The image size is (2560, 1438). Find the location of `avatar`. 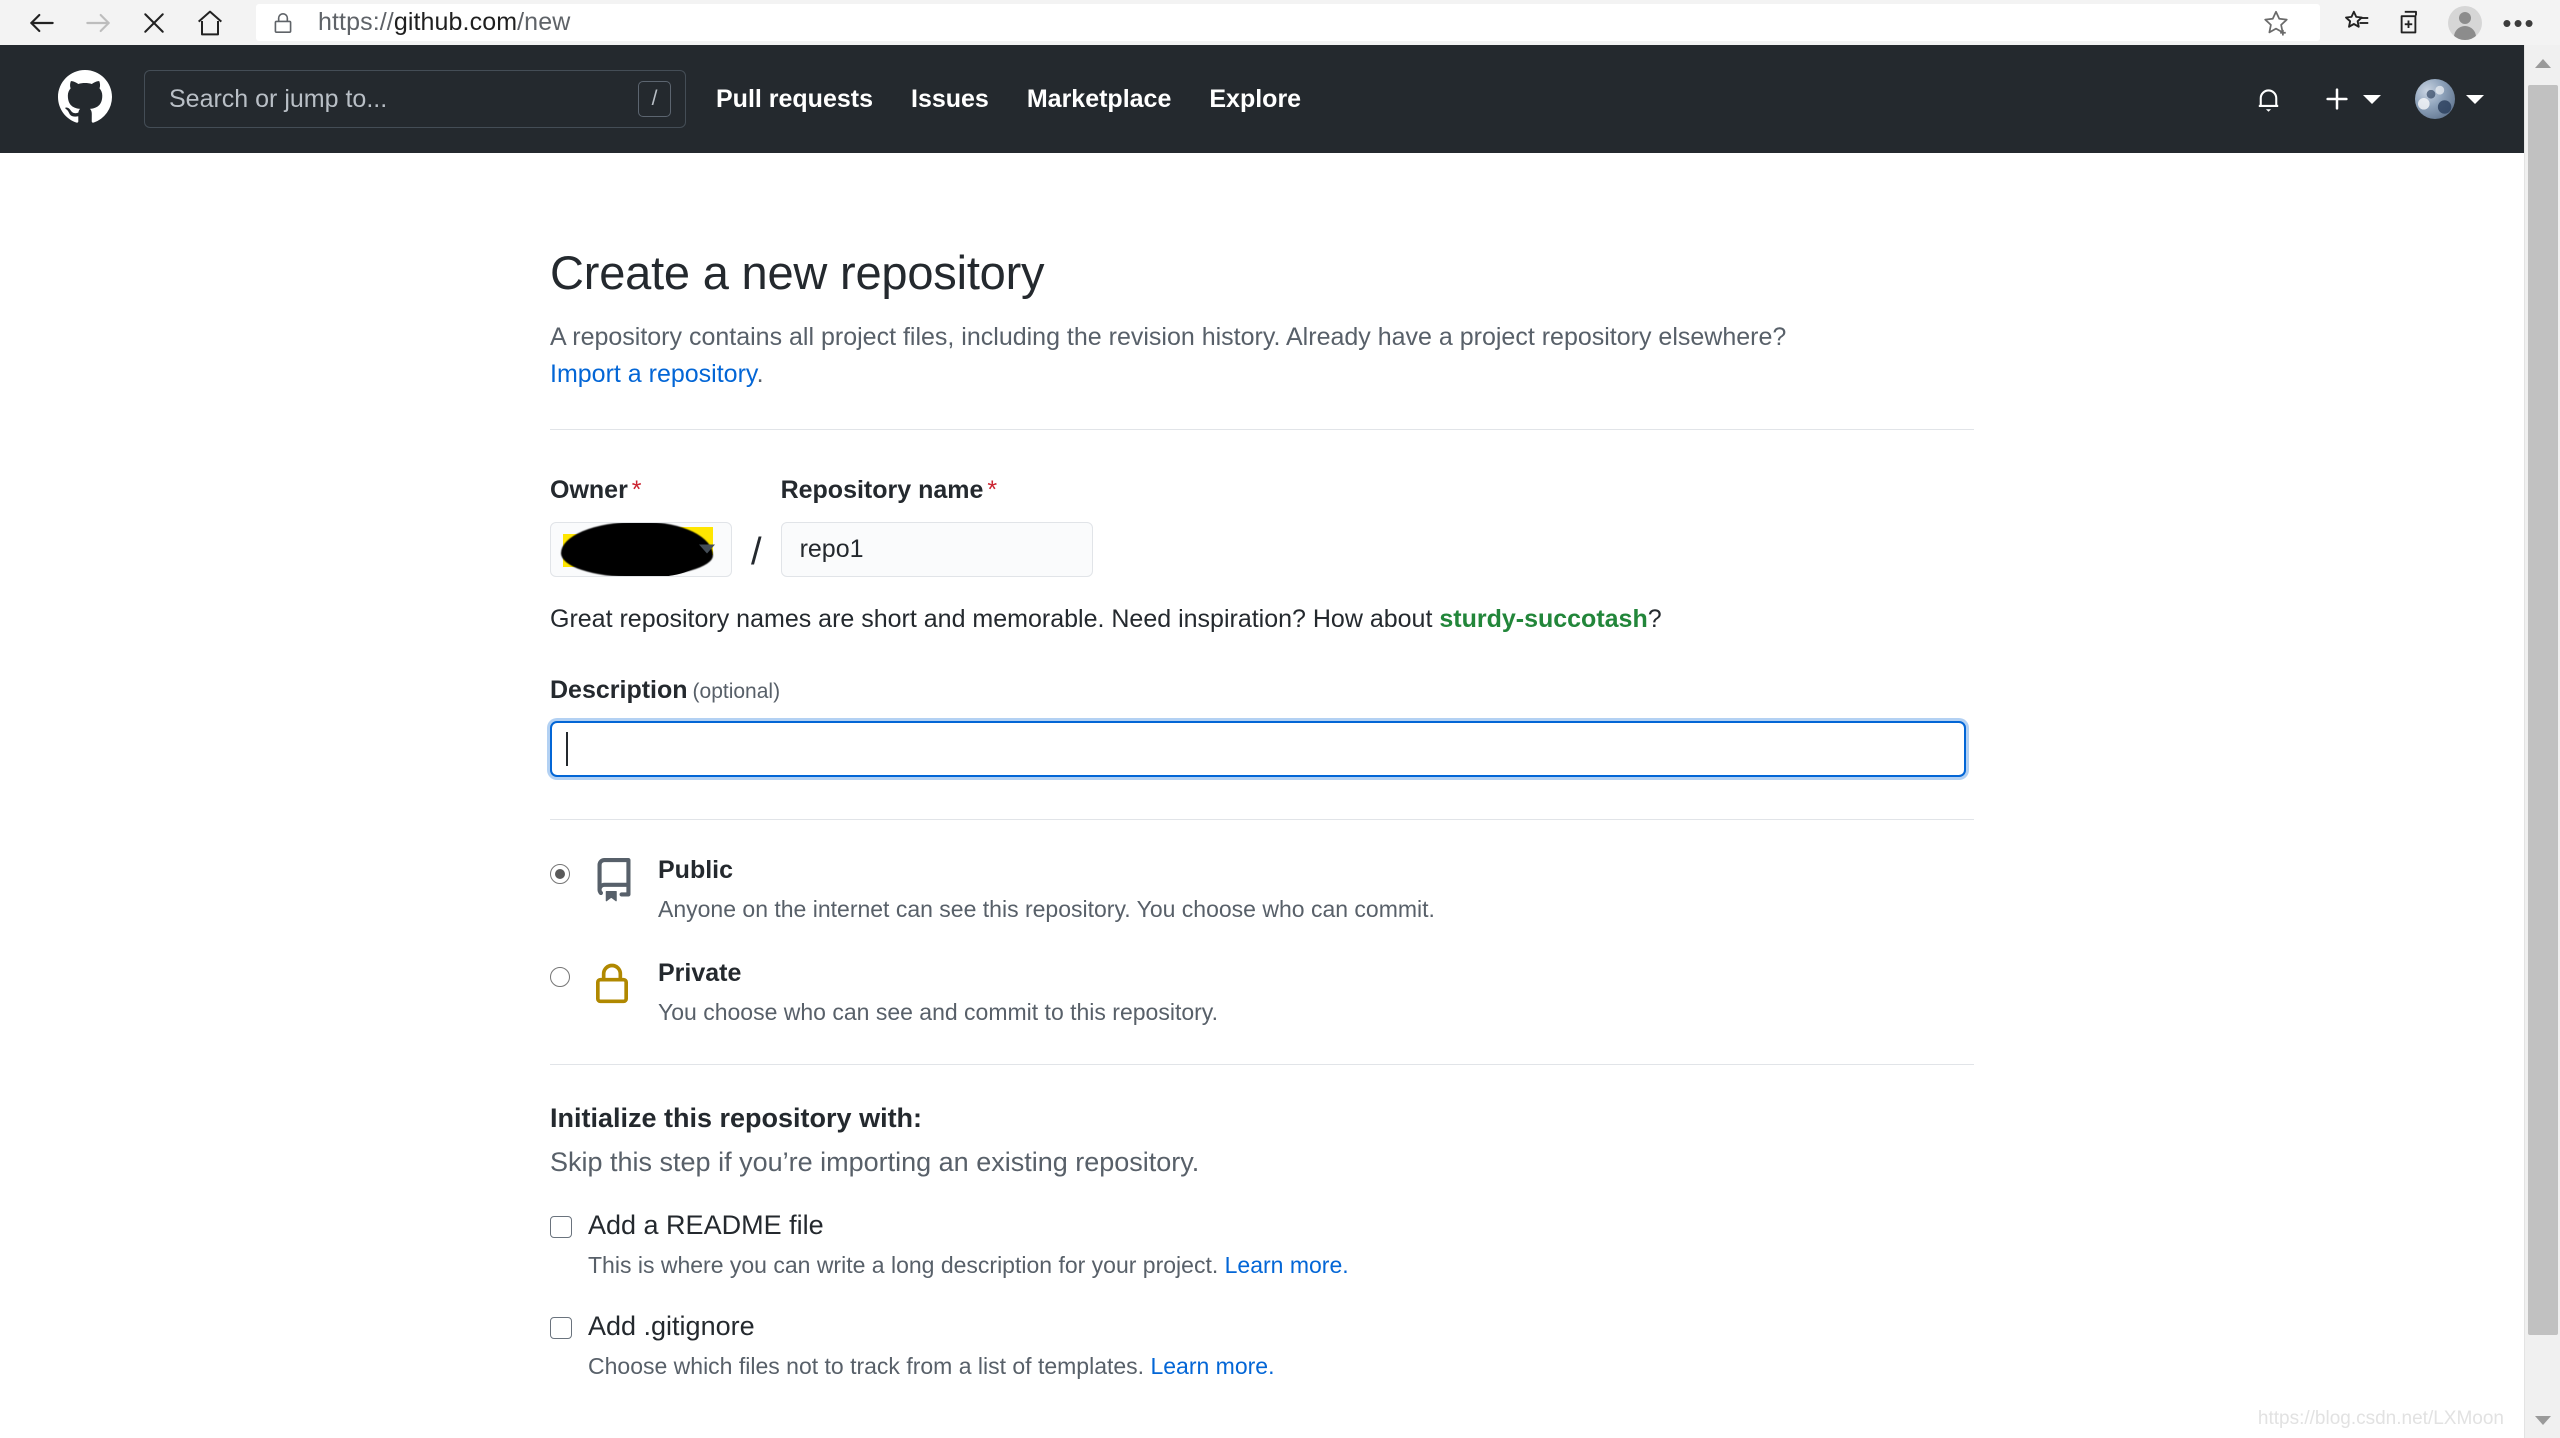

avatar is located at coordinates (2435, 99).